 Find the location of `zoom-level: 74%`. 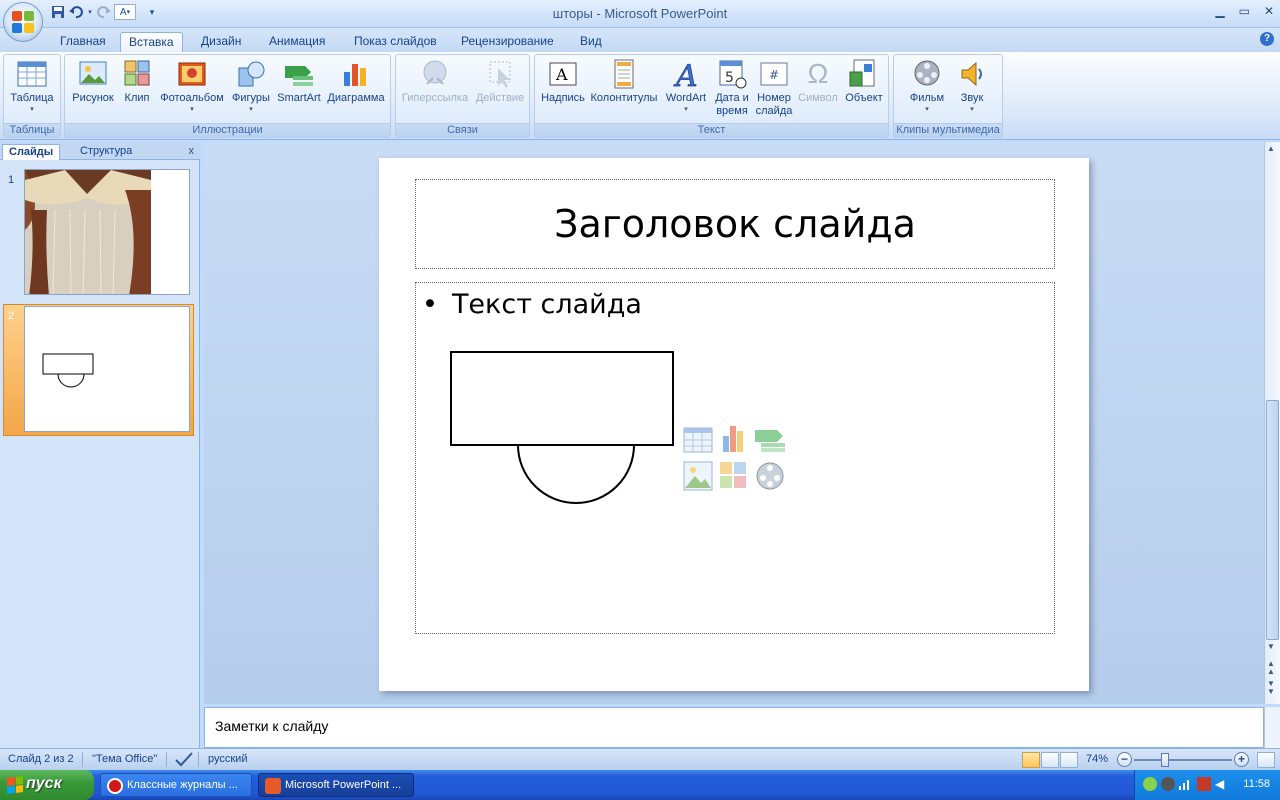

zoom-level: 74% is located at coordinates (1097, 759).